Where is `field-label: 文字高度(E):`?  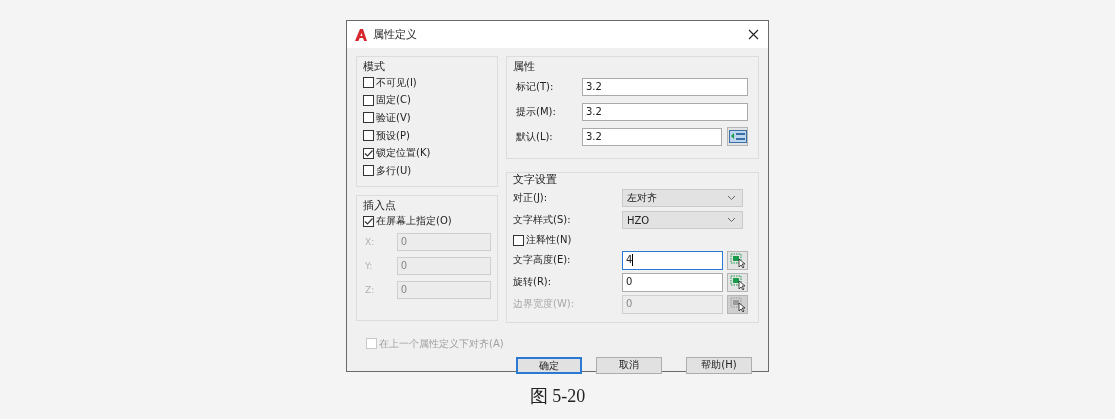 field-label: 文字高度(E): is located at coordinates (542, 260).